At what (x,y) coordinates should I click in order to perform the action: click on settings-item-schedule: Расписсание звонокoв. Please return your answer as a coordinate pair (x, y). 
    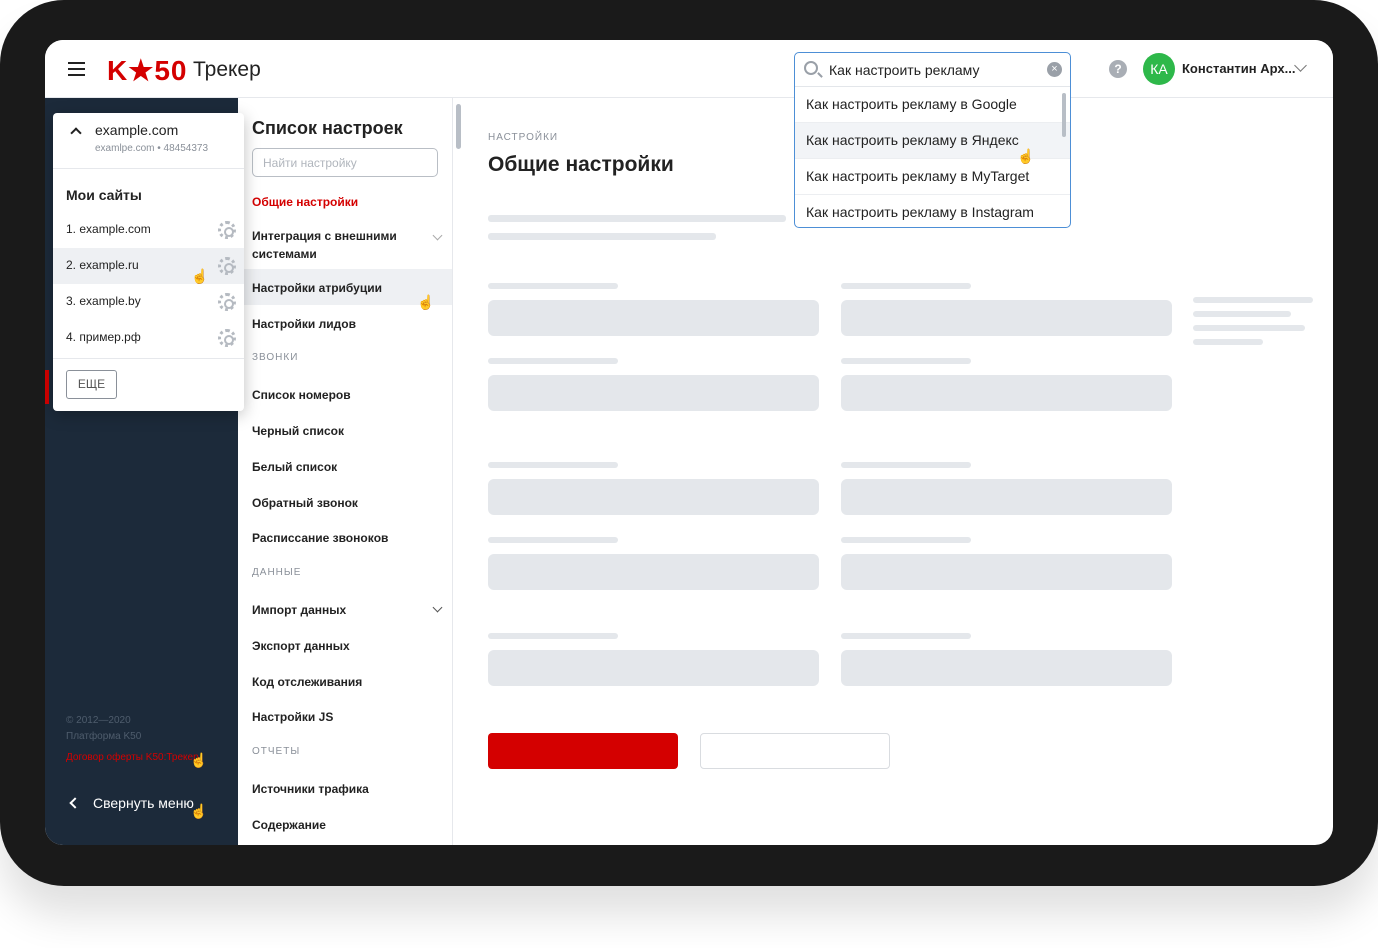
    Looking at the image, I should click on (320, 538).